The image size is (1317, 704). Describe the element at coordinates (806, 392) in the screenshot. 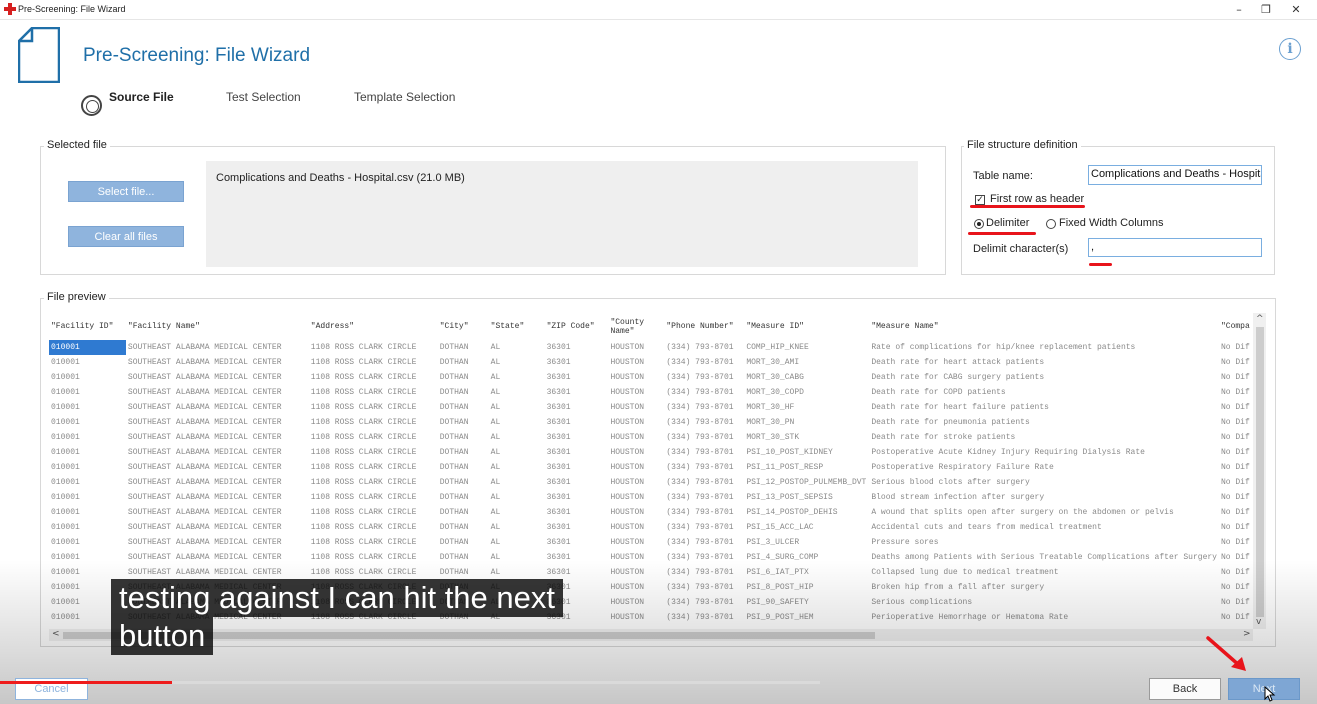

I see `table-cell: MORT_30_COPD` at that location.